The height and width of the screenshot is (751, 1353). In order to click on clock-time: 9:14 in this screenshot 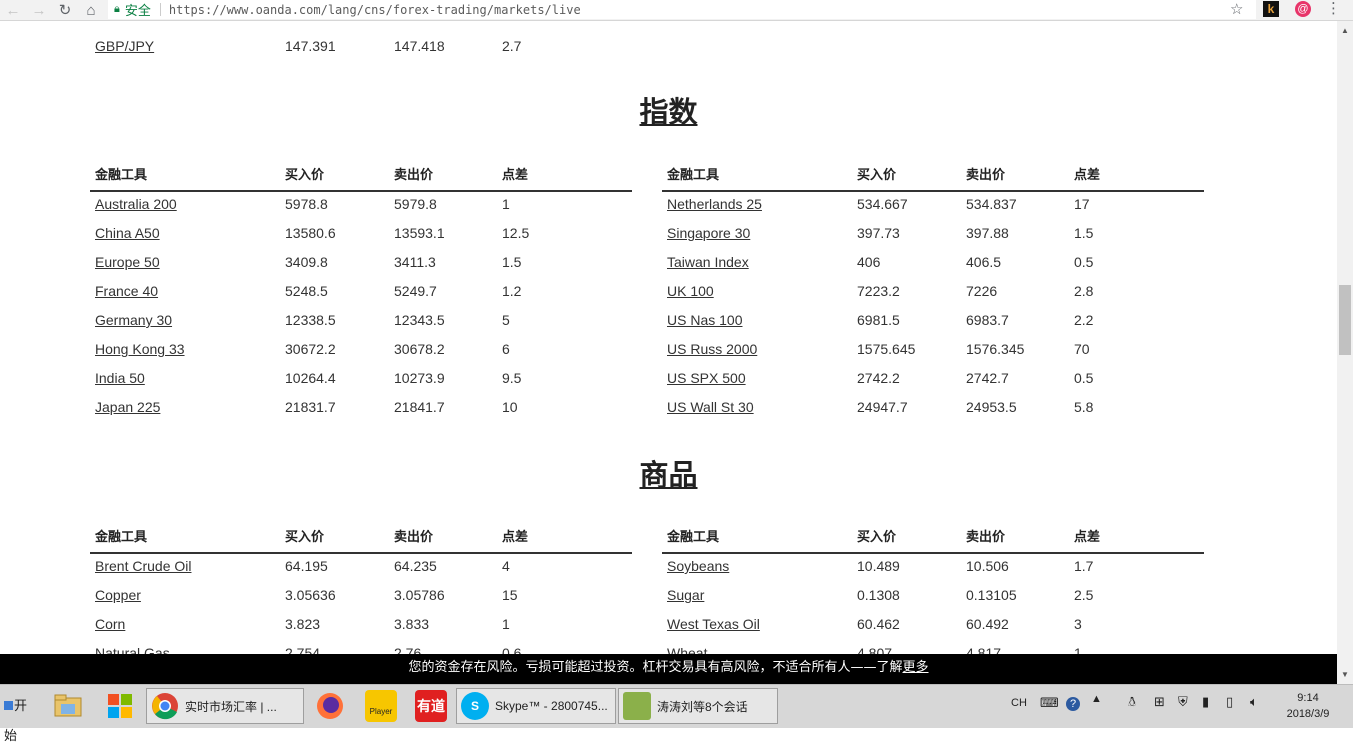, I will do `click(1308, 698)`.